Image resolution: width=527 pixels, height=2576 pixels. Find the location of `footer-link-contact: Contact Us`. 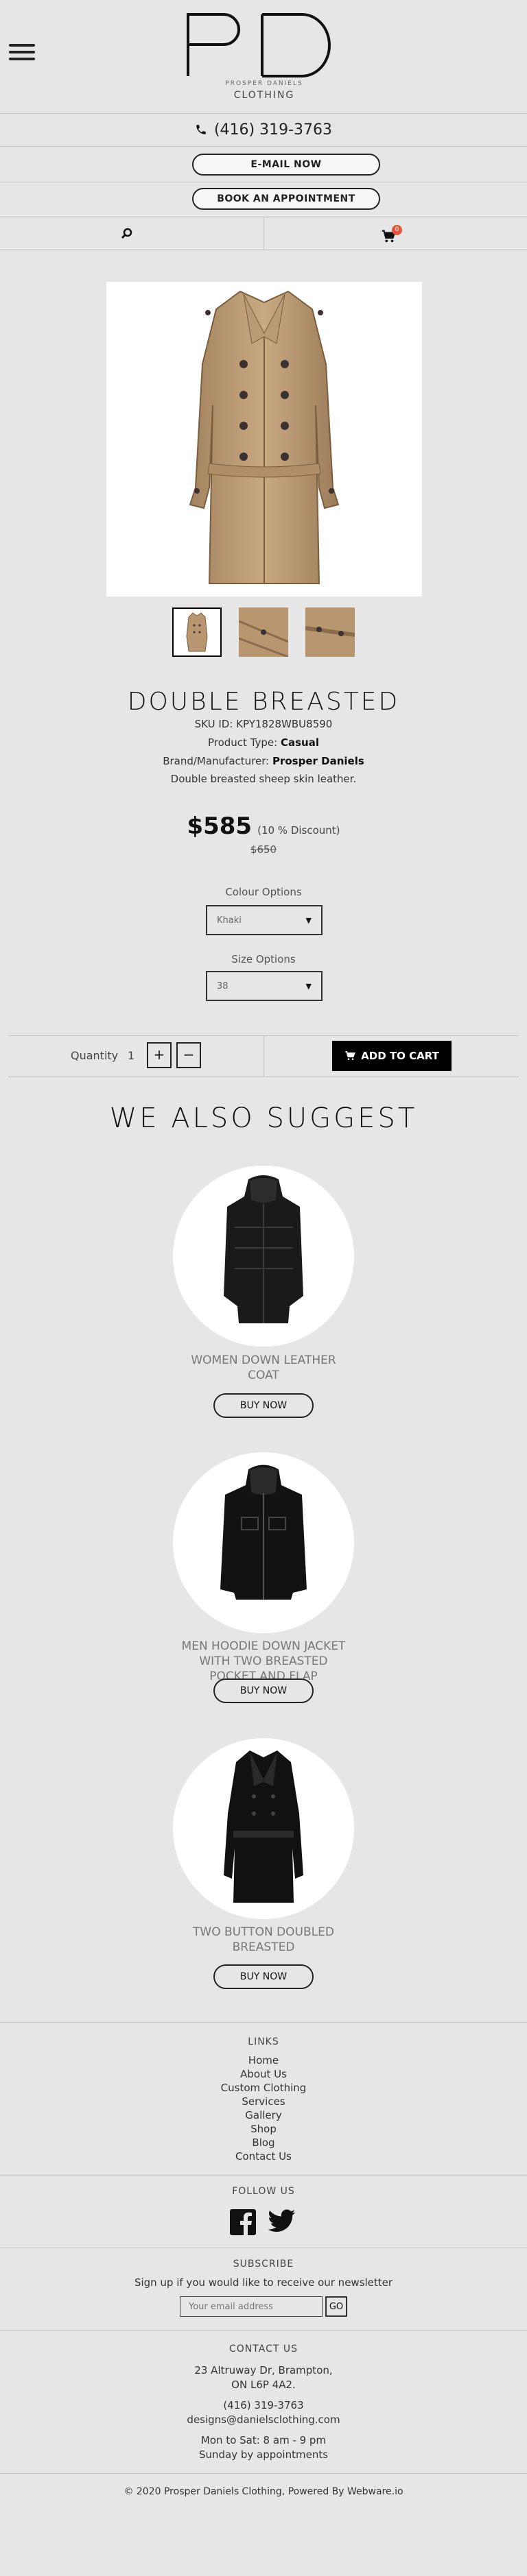

footer-link-contact: Contact Us is located at coordinates (263, 2156).